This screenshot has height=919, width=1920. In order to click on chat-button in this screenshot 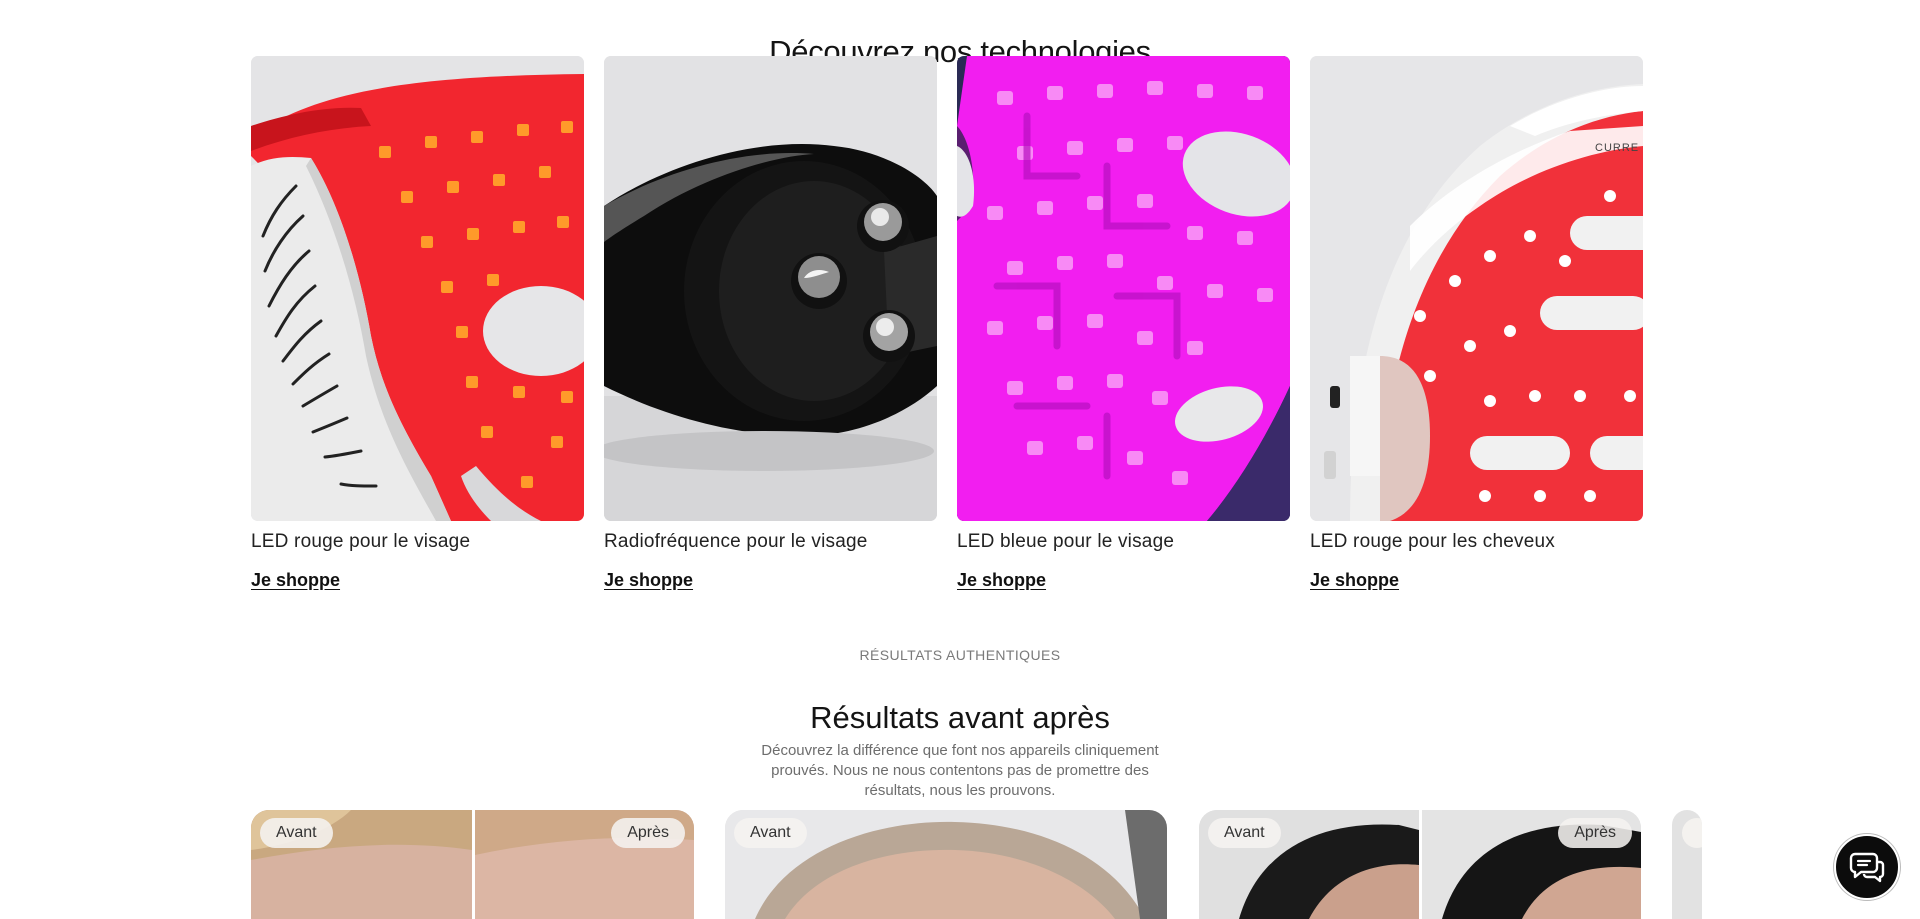, I will do `click(1867, 867)`.